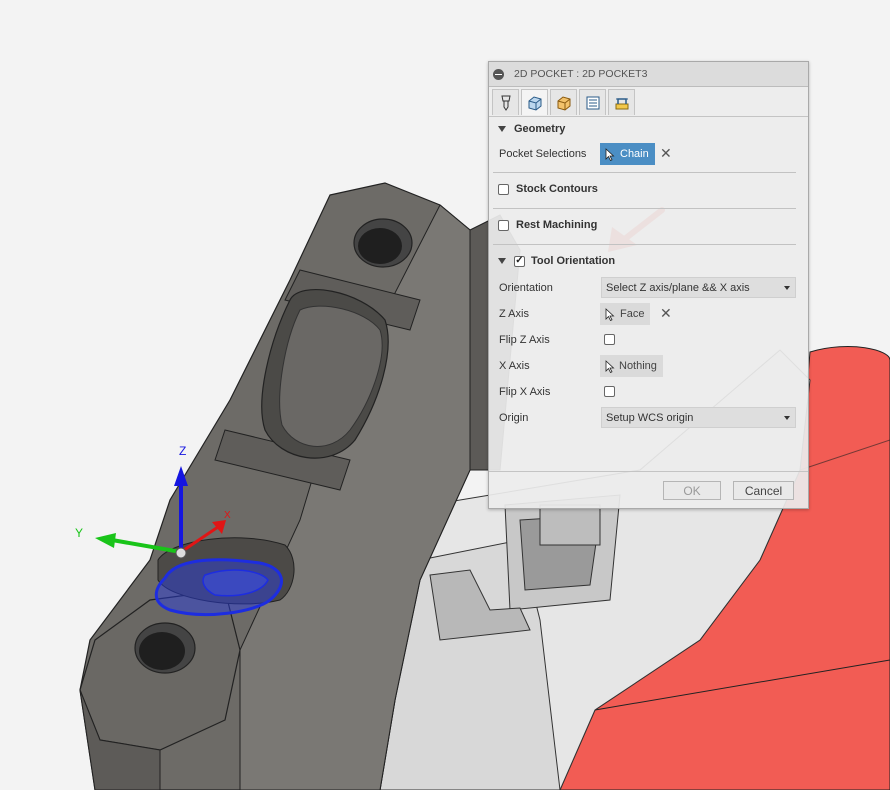  I want to click on dialog-title: 2D POCKET : 2D POCKET3, so click(581, 74).